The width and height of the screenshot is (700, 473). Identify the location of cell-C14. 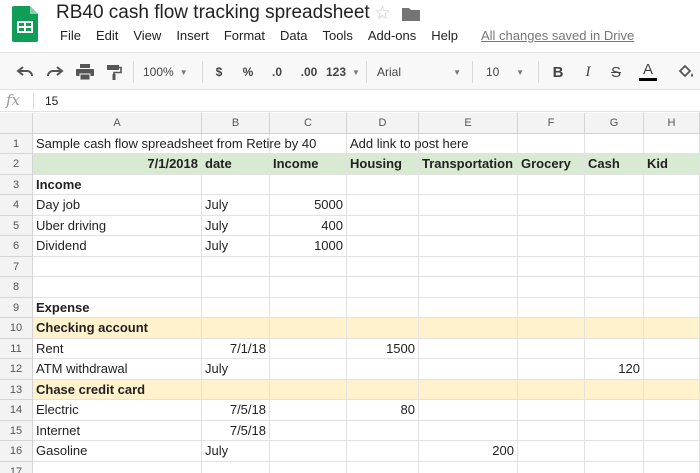
(308, 410).